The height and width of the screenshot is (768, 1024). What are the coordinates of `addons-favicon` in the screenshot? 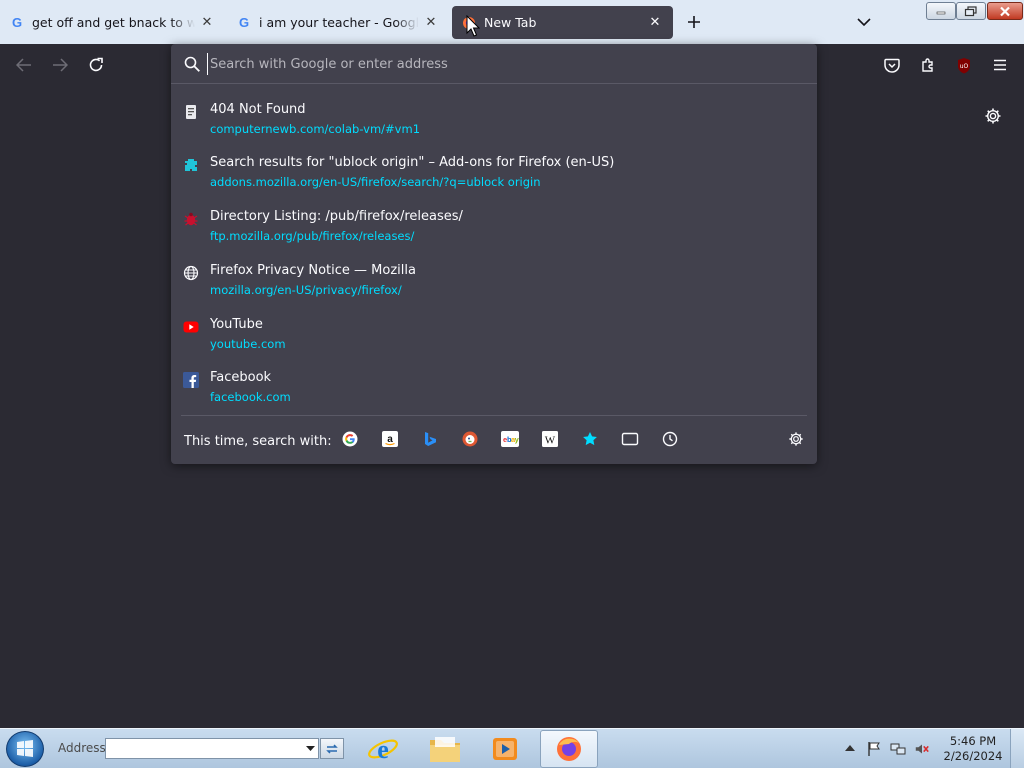 It's located at (191, 165).